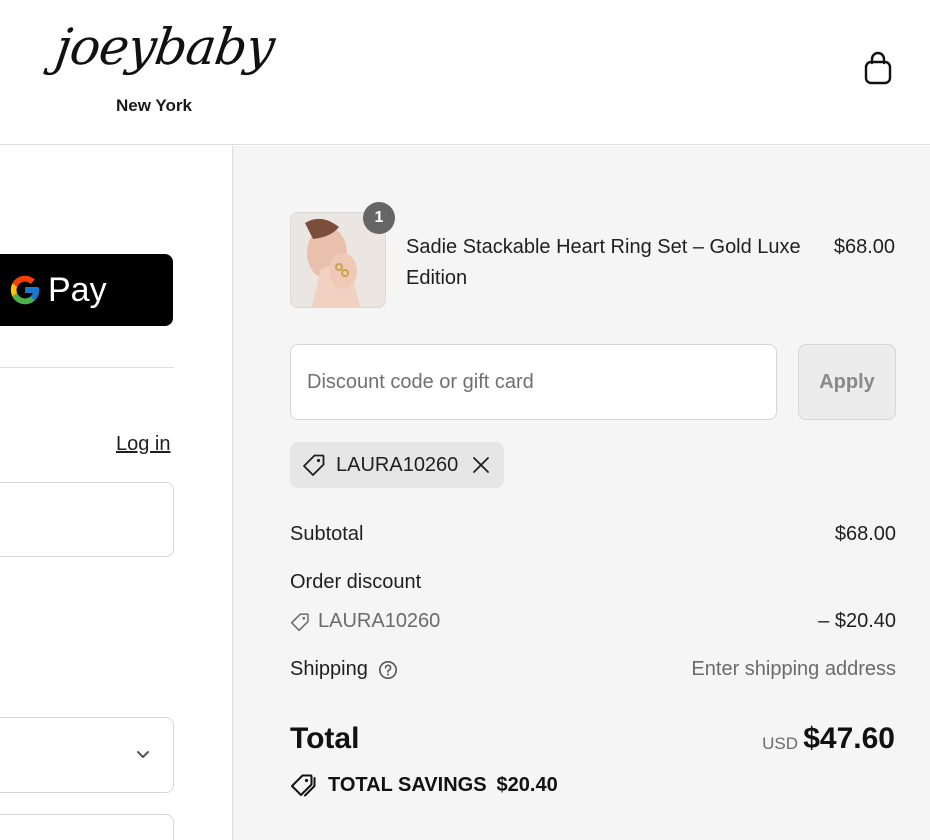  What do you see at coordinates (164, 47) in the screenshot?
I see `logo-script: joeybaby` at bounding box center [164, 47].